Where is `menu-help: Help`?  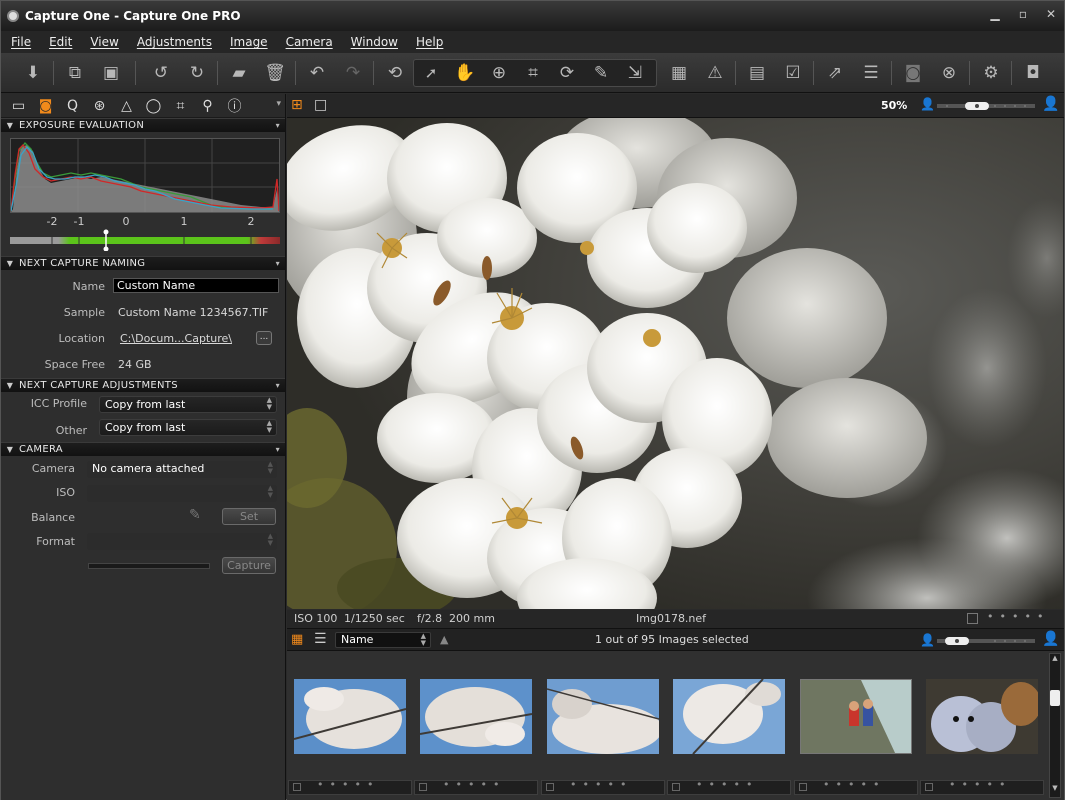 menu-help: Help is located at coordinates (429, 42).